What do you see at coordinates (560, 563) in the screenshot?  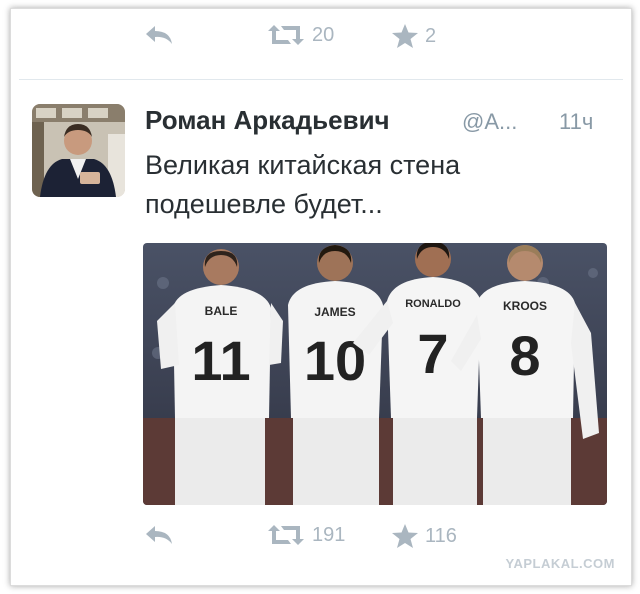 I see `watermark: YAPLAKAL.COM` at bounding box center [560, 563].